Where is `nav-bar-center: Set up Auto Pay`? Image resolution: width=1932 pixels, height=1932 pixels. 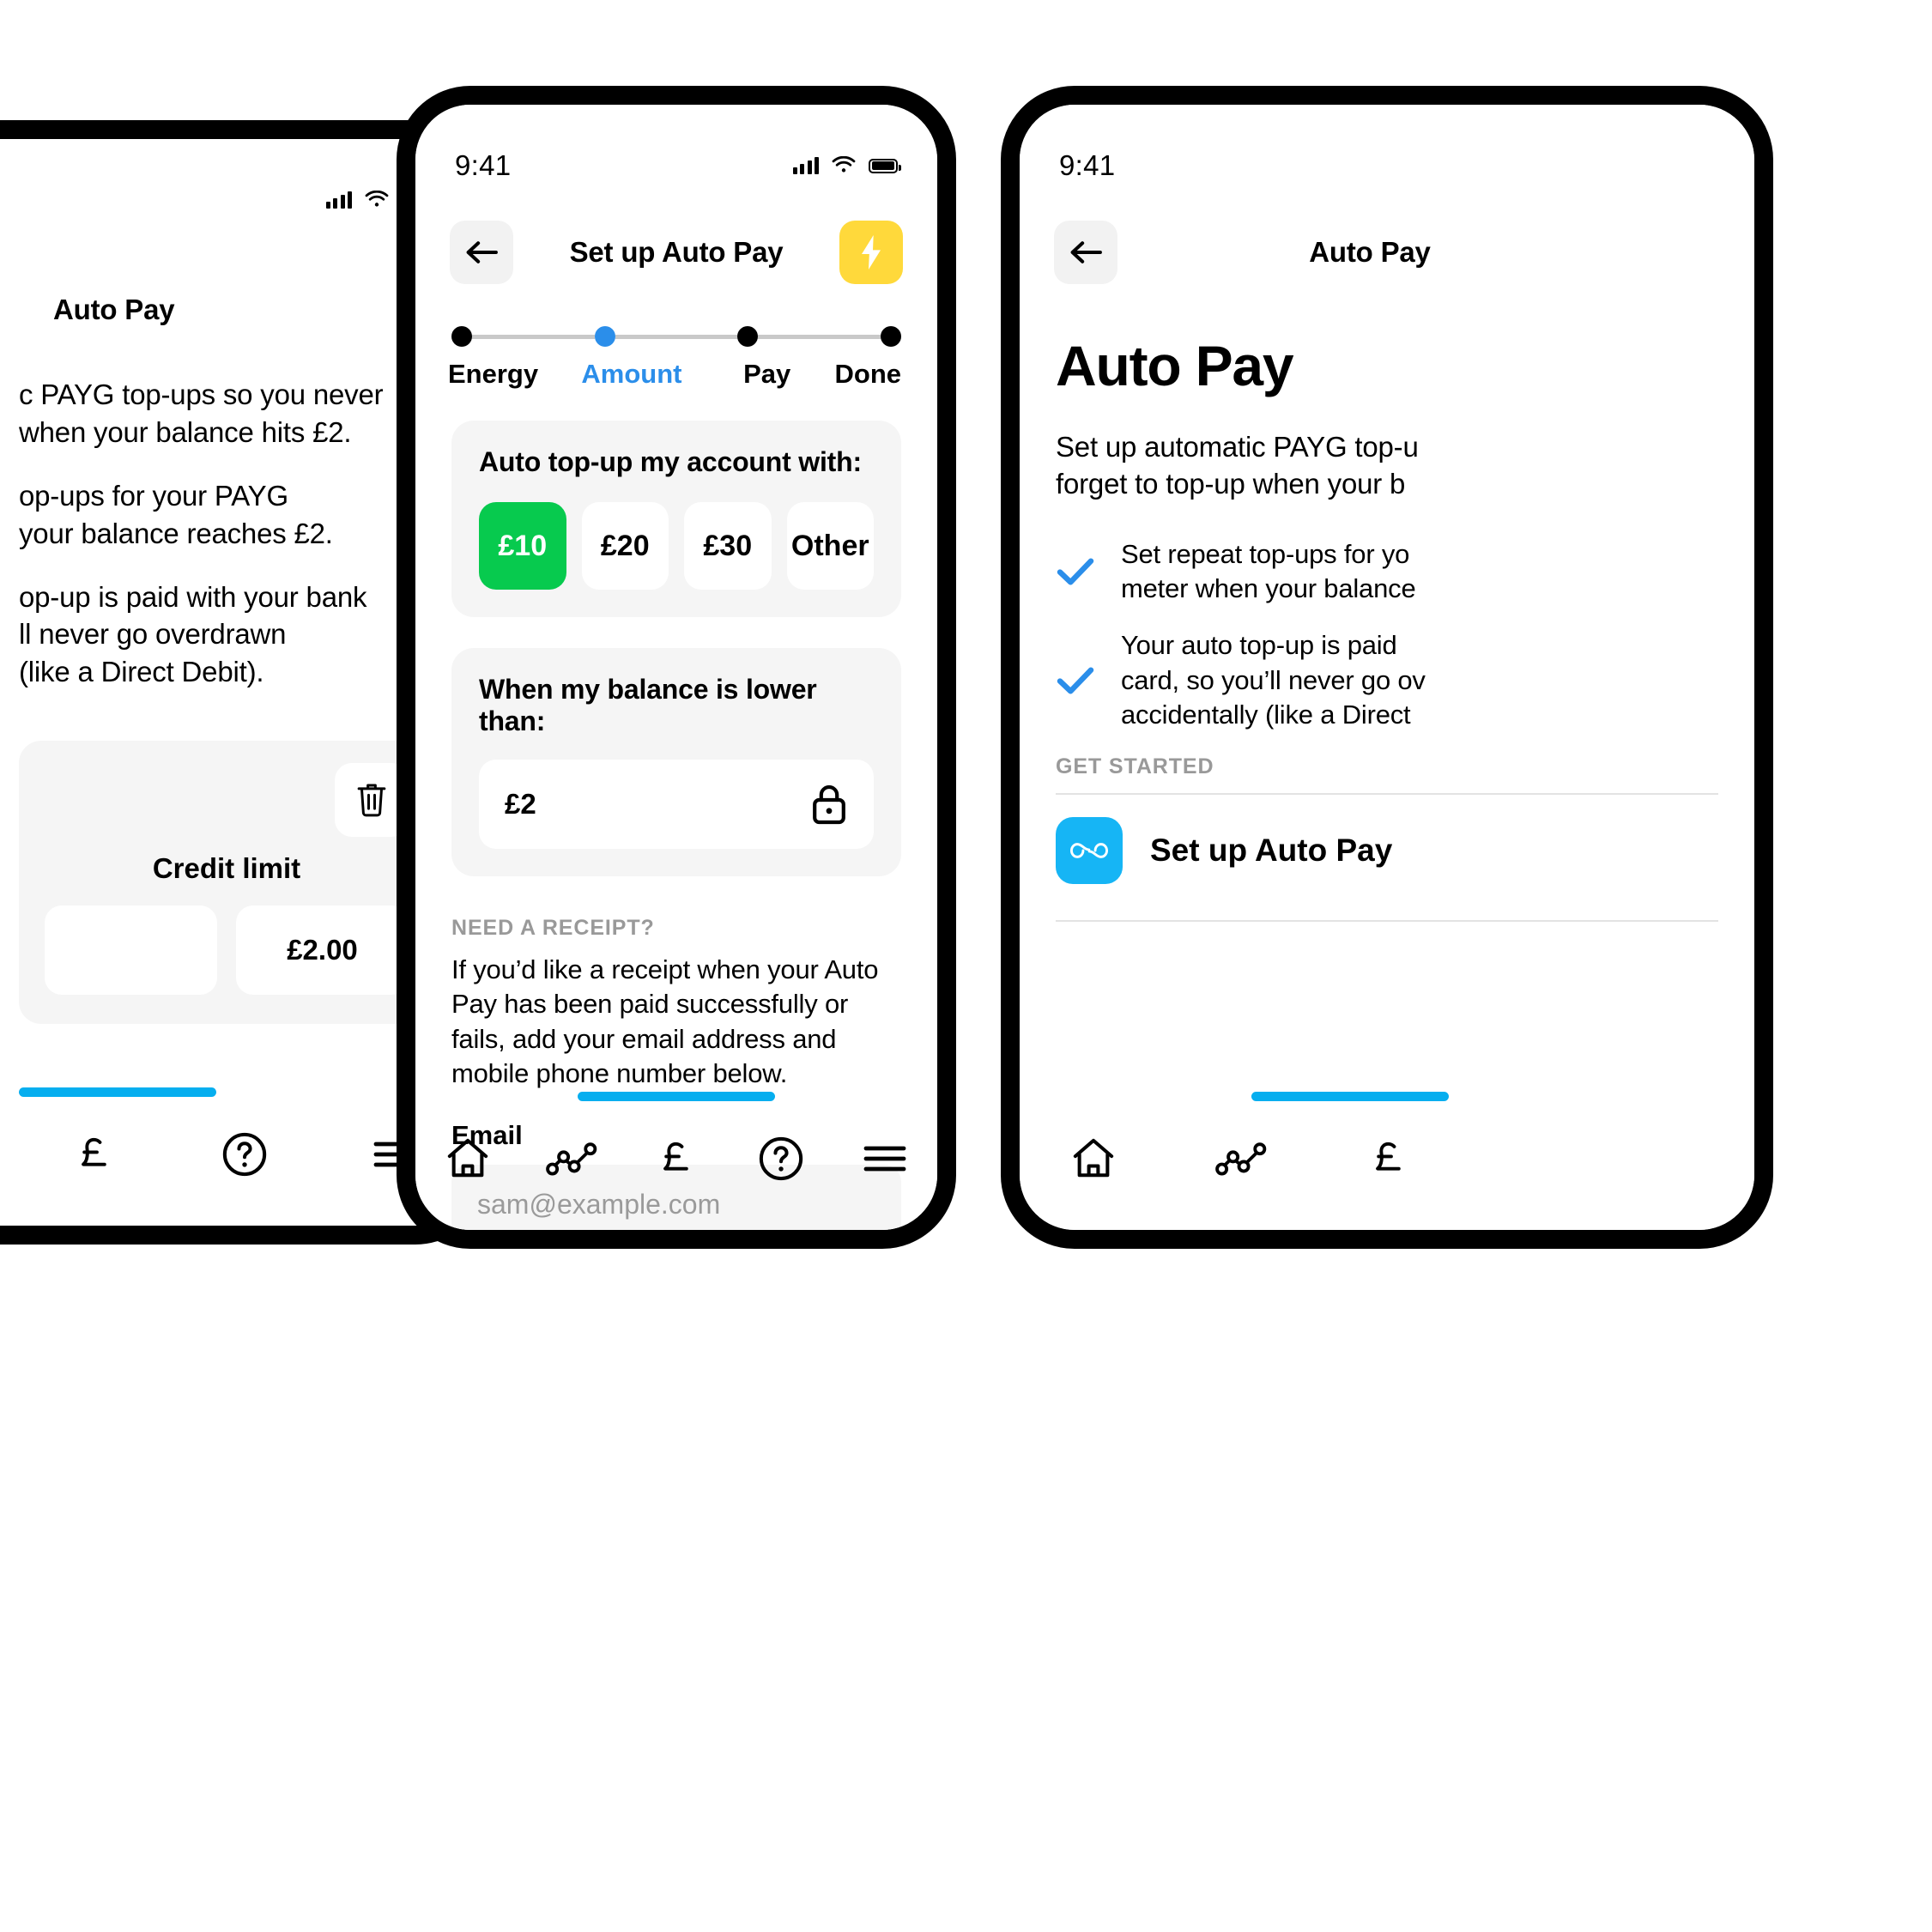 nav-bar-center: Set up Auto Pay is located at coordinates (676, 245).